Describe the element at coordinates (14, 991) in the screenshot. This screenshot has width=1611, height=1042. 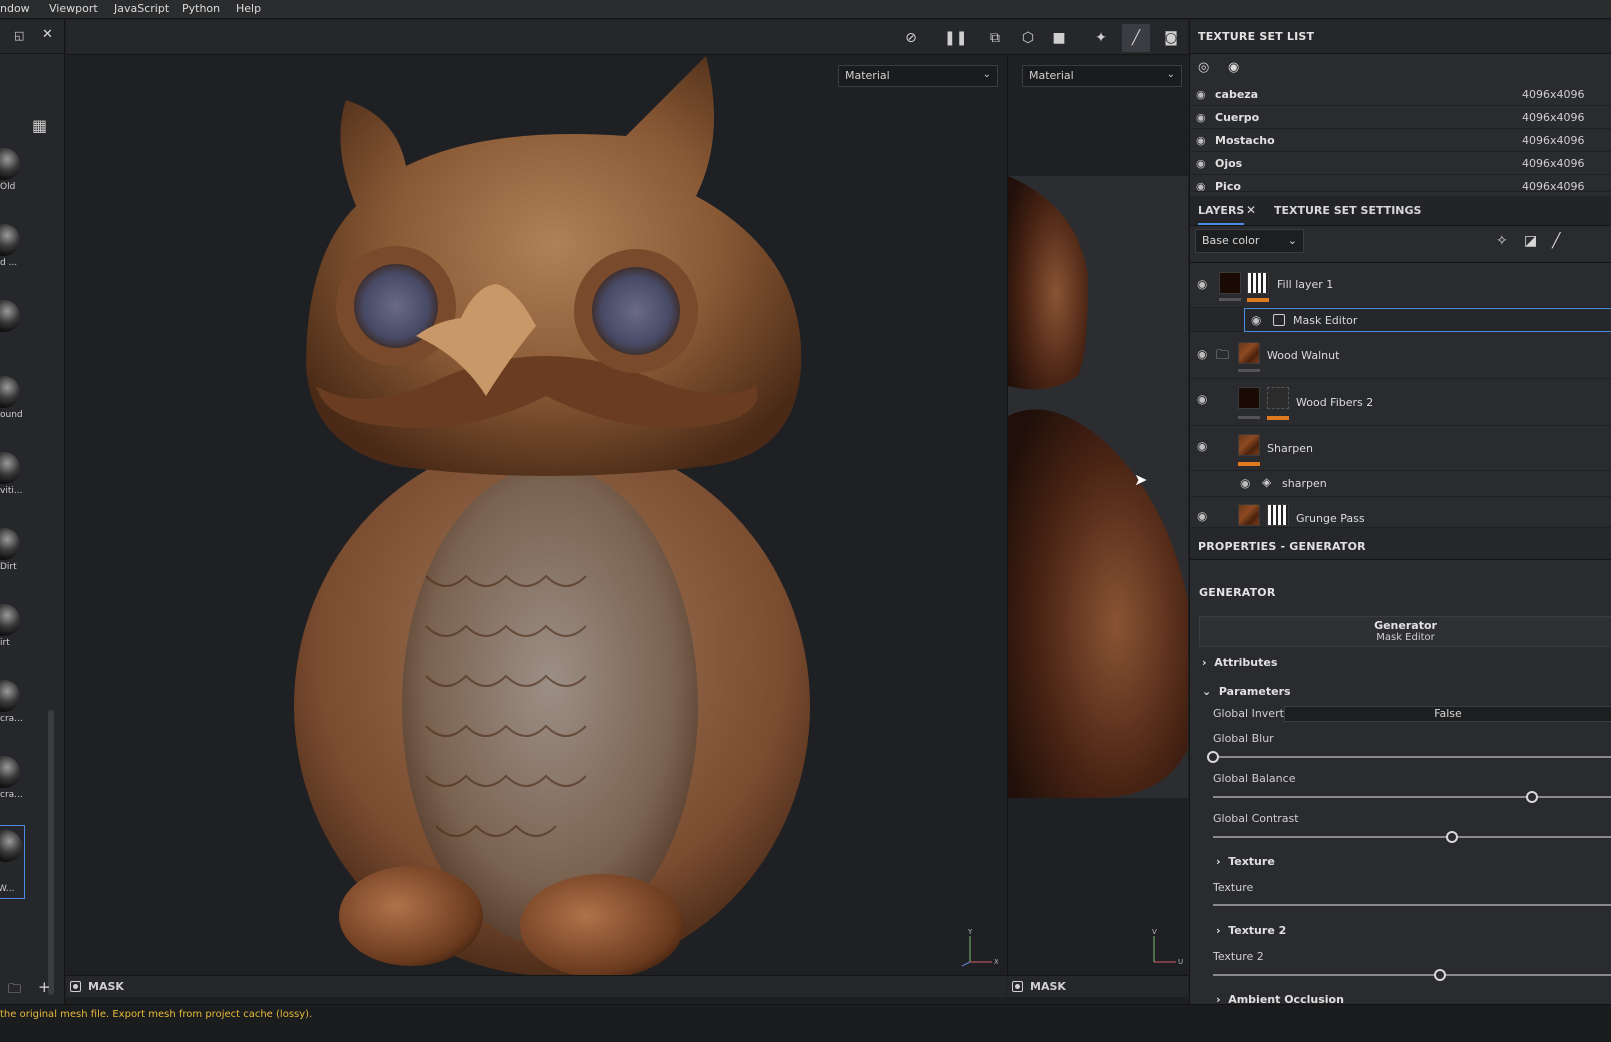
I see `new-folder-icon: 🗀` at that location.